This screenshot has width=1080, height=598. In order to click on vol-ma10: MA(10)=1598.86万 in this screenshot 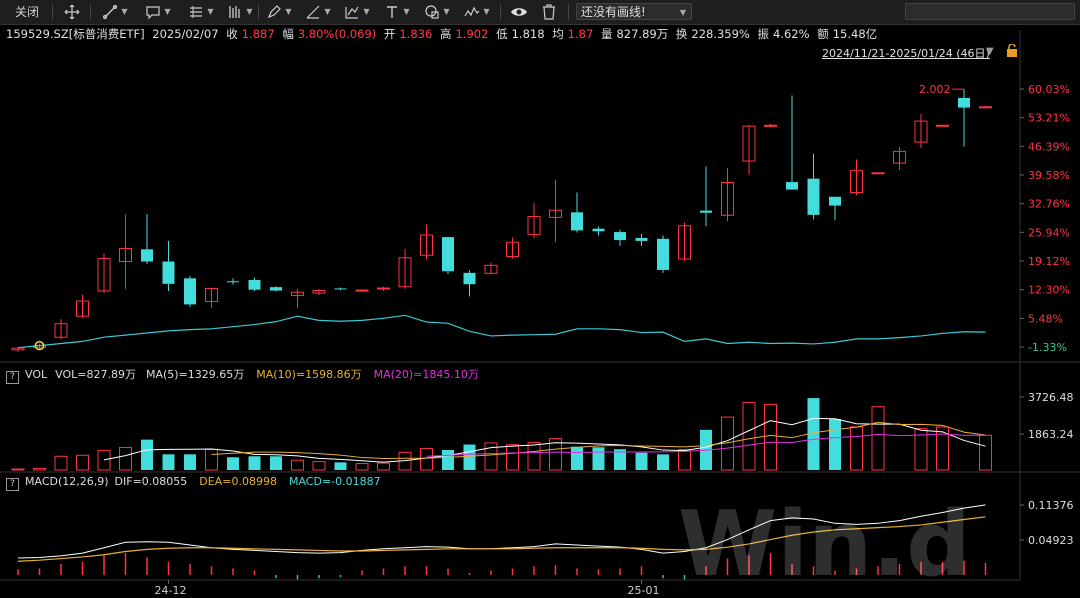, I will do `click(309, 374)`.